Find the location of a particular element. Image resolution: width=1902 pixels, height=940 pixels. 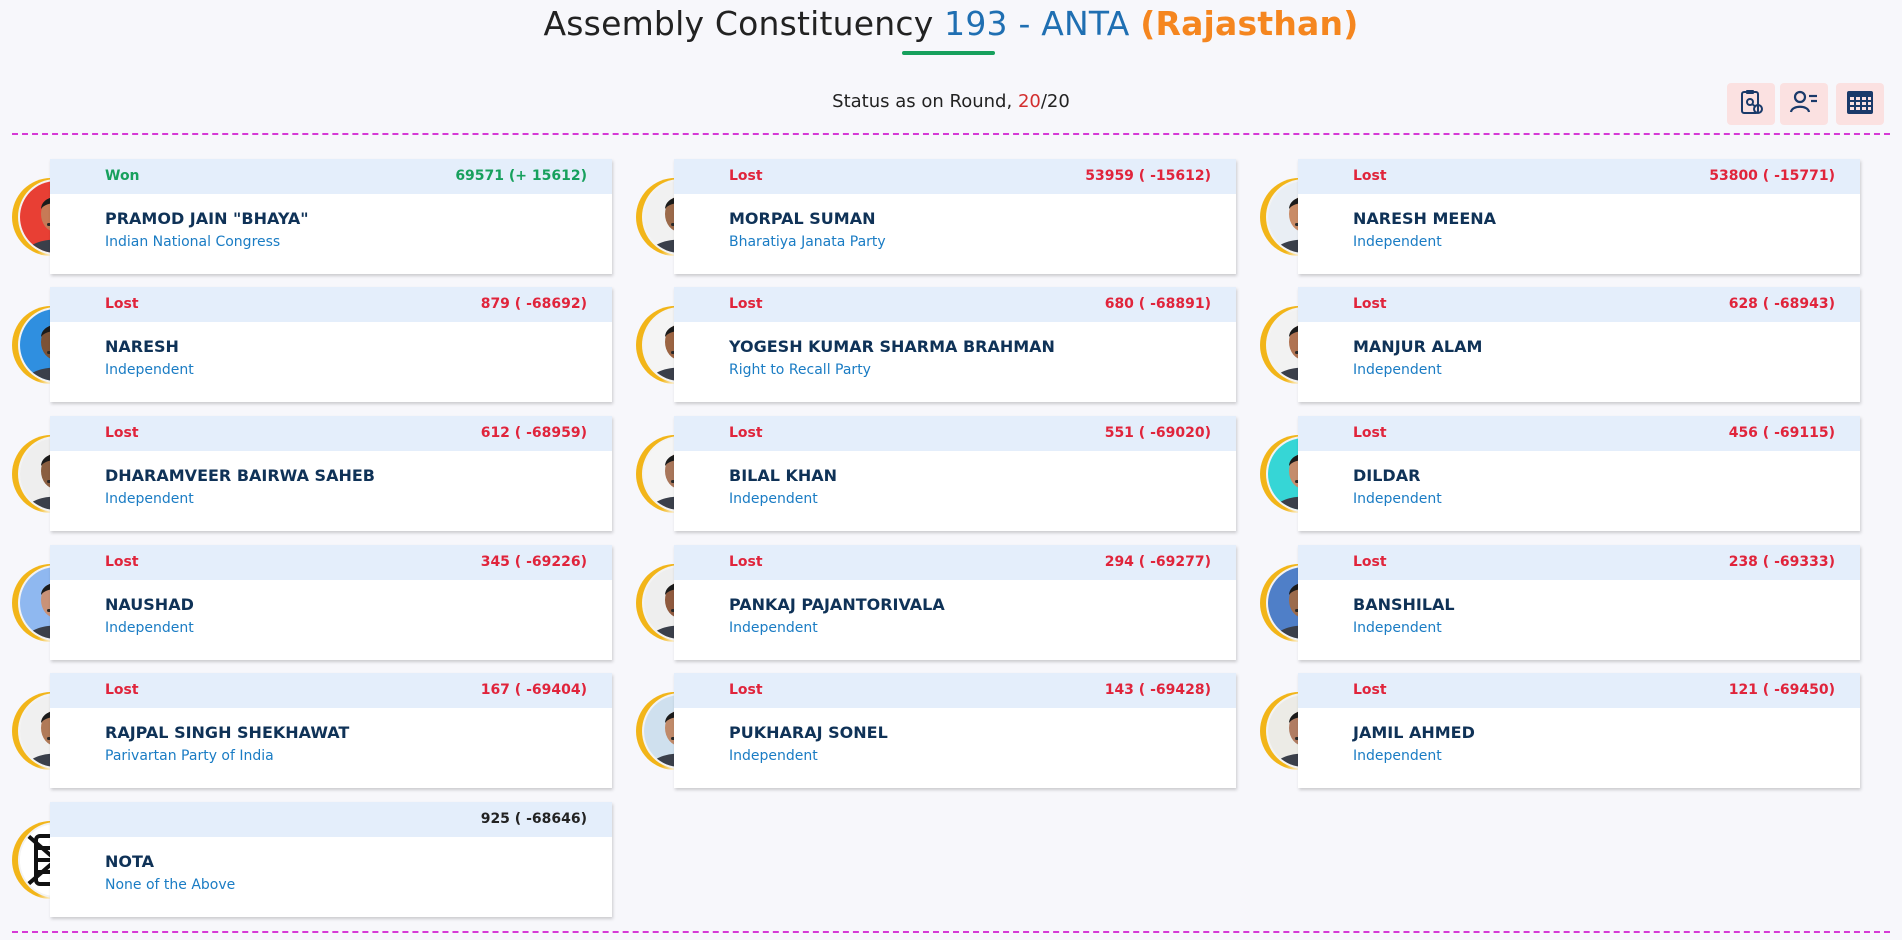

candidate-card-body: 925 ( -68646) NOTA None of the Above is located at coordinates (331, 859).